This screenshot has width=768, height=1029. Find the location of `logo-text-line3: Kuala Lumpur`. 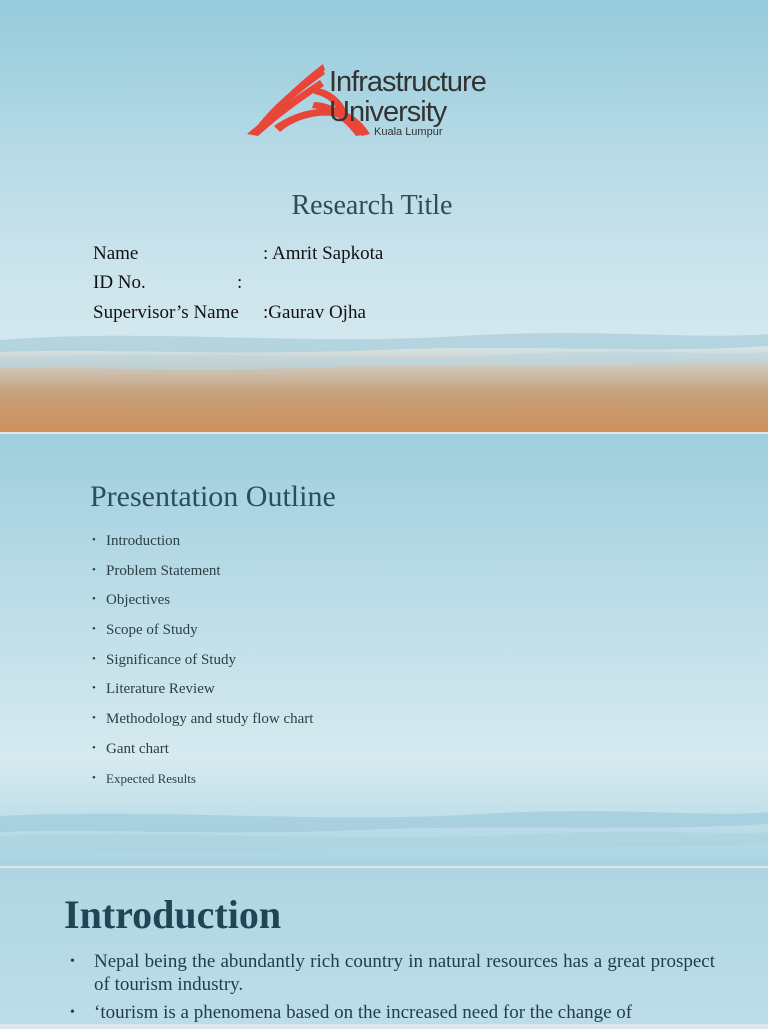

logo-text-line3: Kuala Lumpur is located at coordinates (408, 132).